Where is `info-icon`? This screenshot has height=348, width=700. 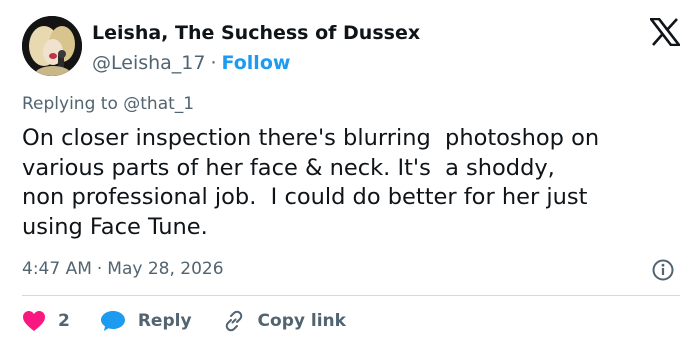 info-icon is located at coordinates (663, 270).